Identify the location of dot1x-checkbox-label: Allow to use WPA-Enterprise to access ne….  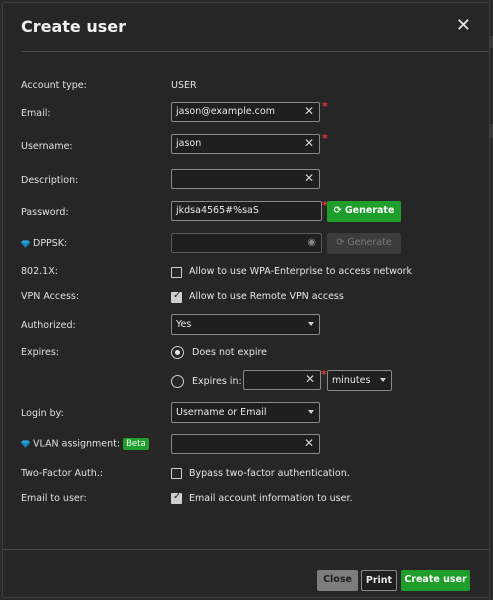
(301, 271).